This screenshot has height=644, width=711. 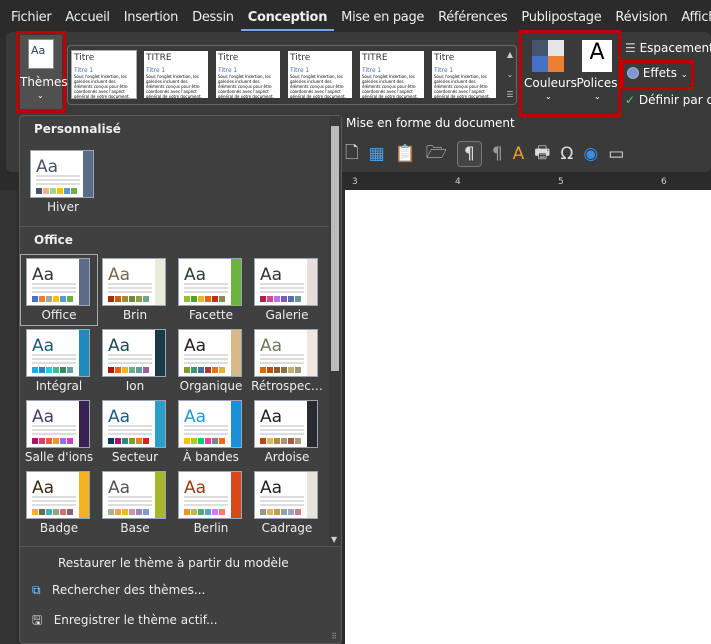 I want to click on theme-name: Brin, so click(x=135, y=315).